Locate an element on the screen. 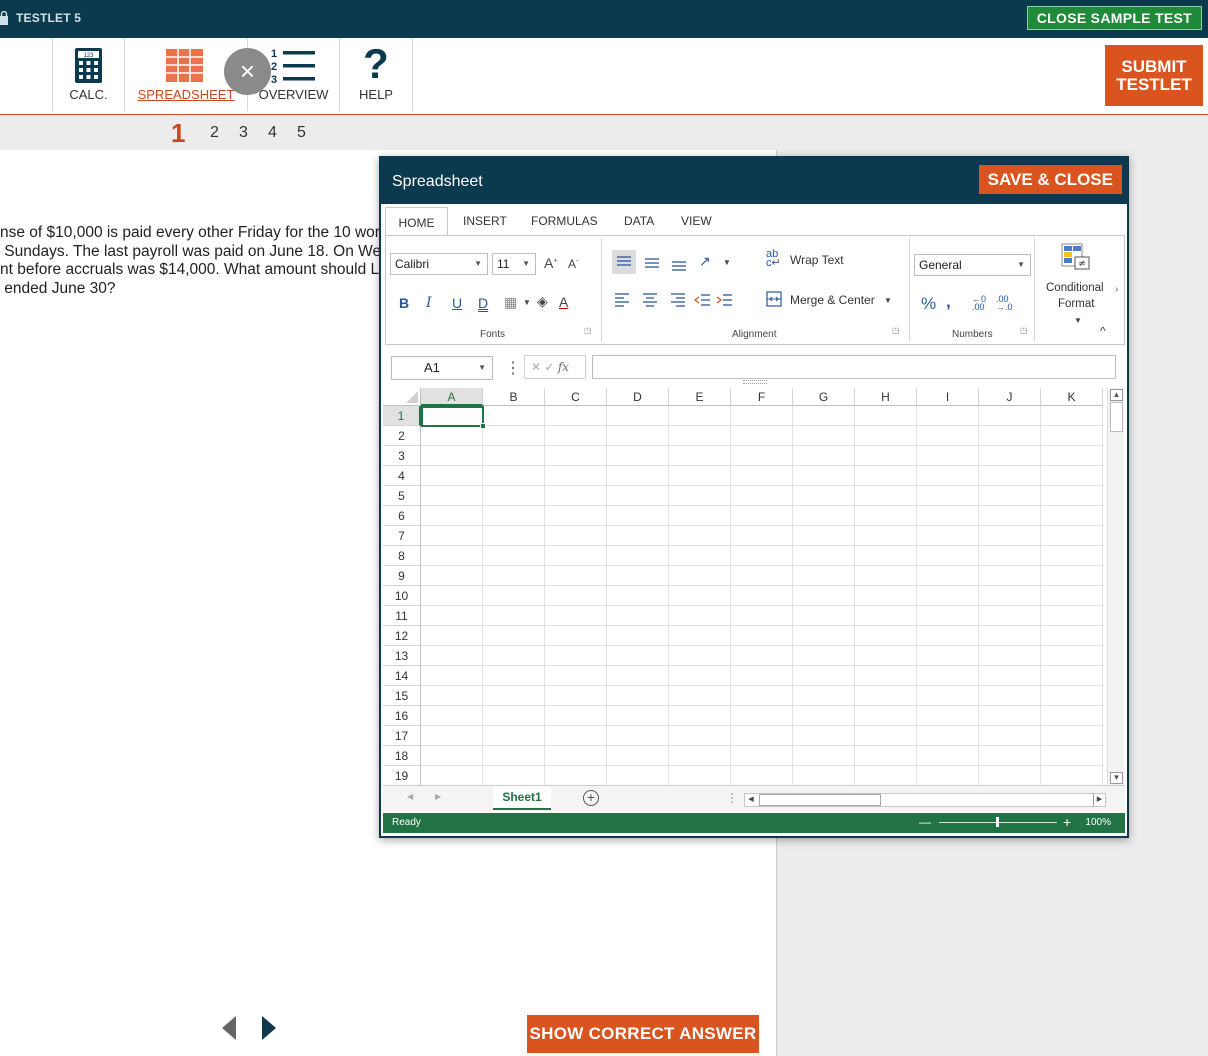 The image size is (1208, 1056). cell-g14 is located at coordinates (824, 676).